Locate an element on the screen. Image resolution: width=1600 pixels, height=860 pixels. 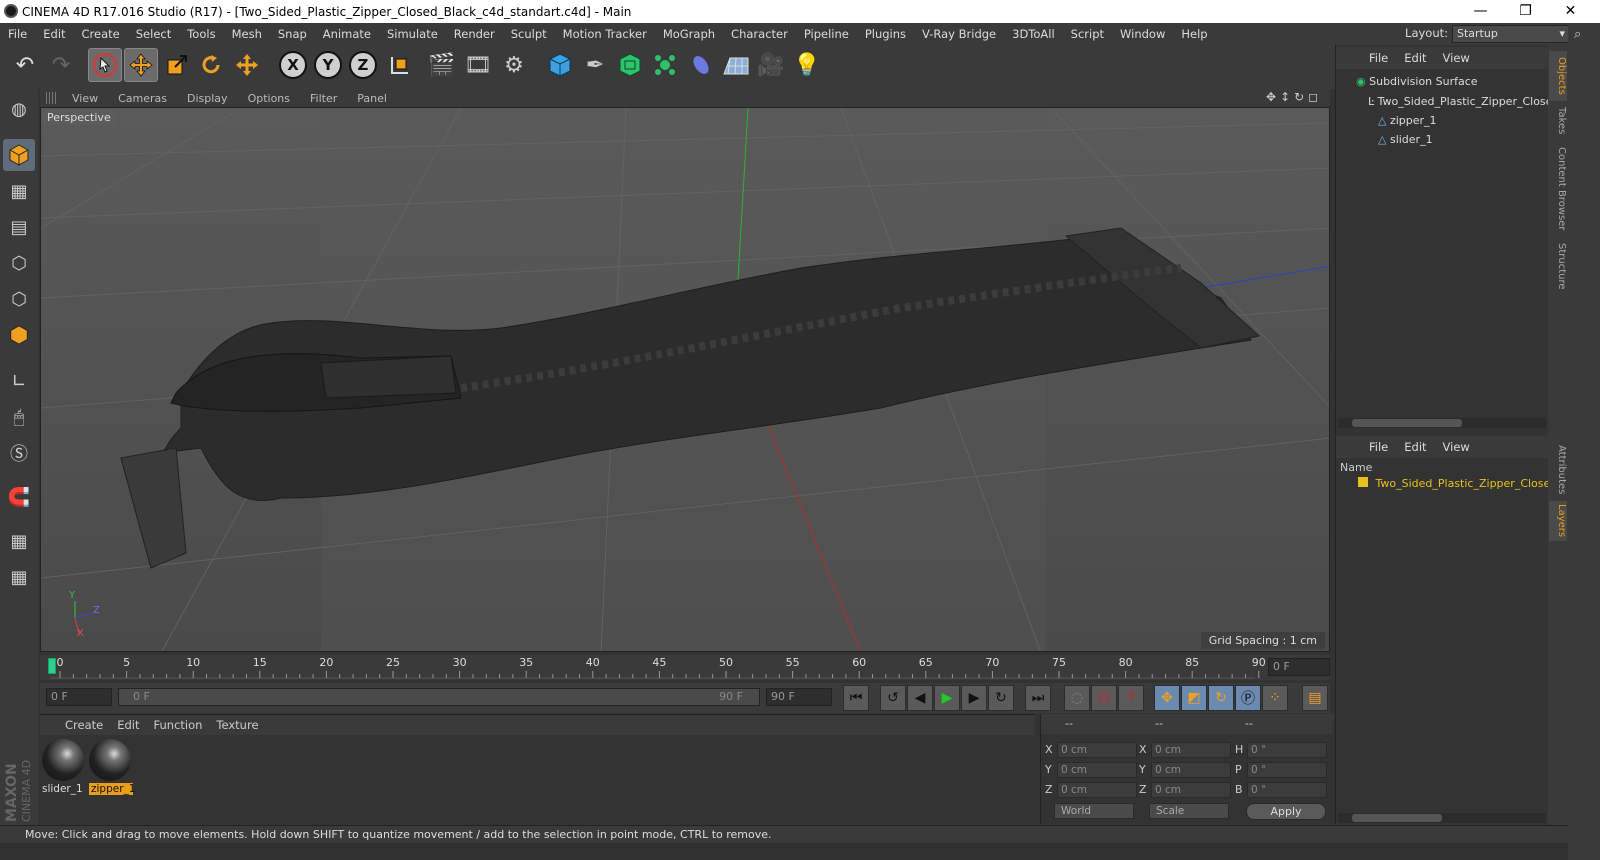
solo-mode-icon: Ⓢ is located at coordinates (19, 453).